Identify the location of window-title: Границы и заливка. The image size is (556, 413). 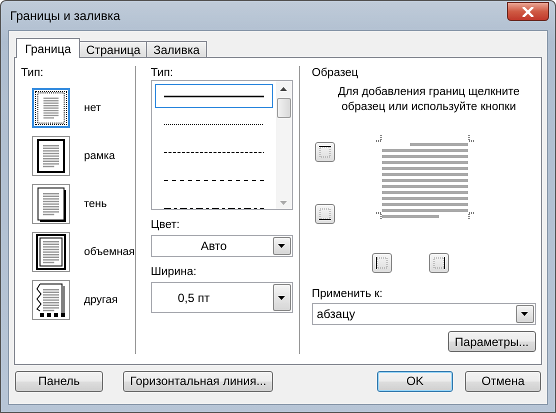
(65, 15).